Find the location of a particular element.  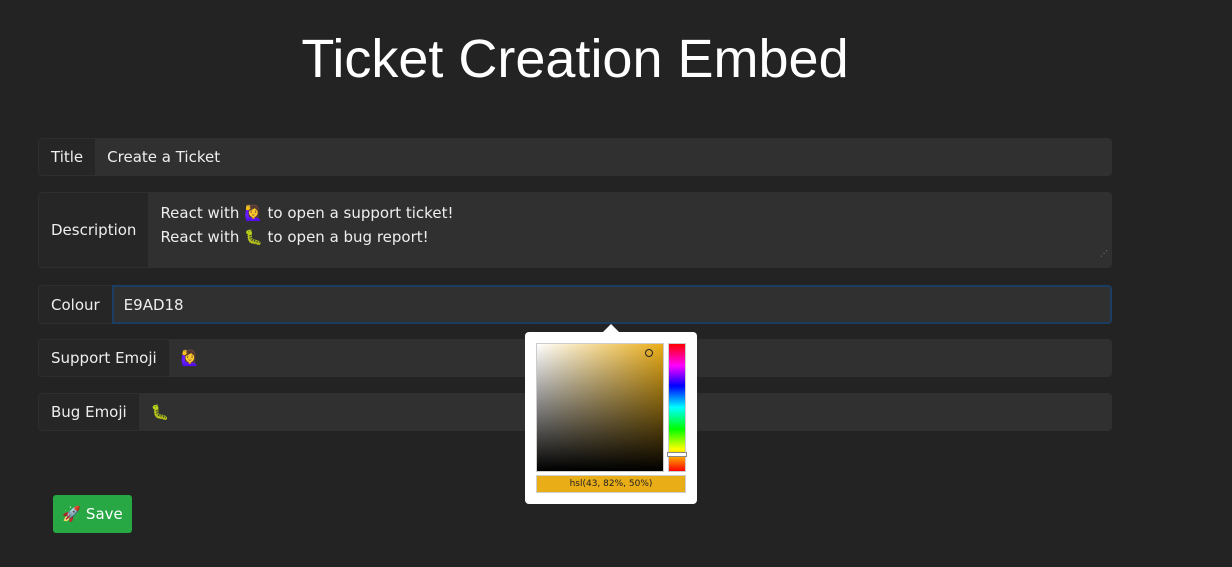

resize-handle-icon: ⋰ is located at coordinates (1104, 254).